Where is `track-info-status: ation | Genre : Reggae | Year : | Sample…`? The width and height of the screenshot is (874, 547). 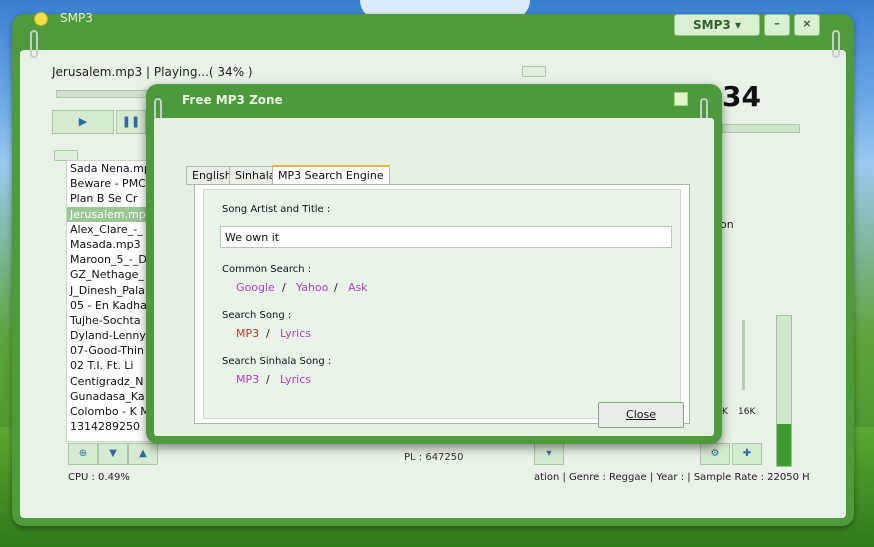
track-info-status: ation | Genre : Reggae | Year : | Sample… is located at coordinates (672, 477).